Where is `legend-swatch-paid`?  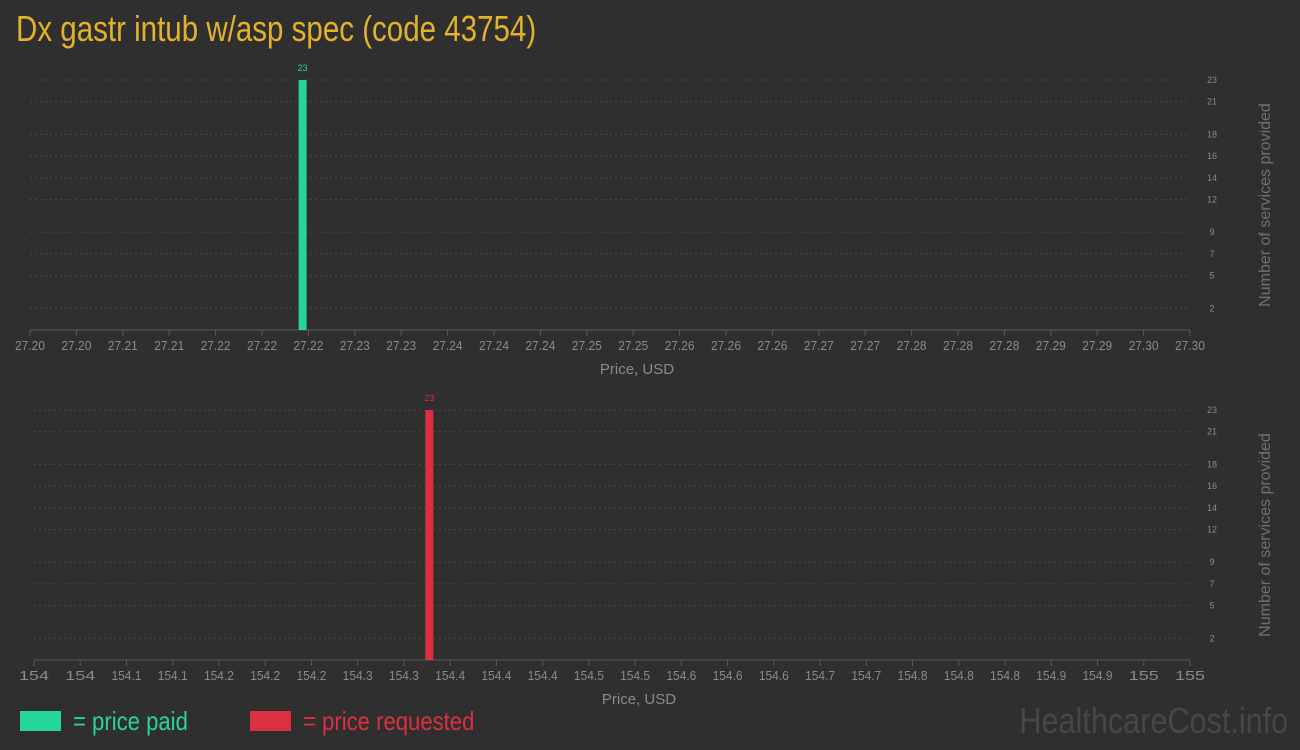 legend-swatch-paid is located at coordinates (40, 721).